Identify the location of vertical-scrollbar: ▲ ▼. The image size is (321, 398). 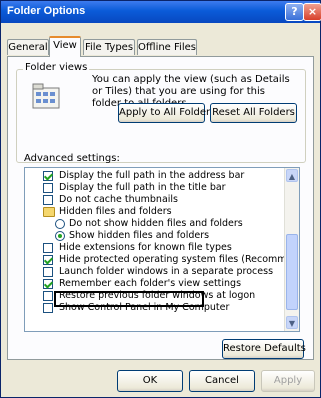
(291, 249).